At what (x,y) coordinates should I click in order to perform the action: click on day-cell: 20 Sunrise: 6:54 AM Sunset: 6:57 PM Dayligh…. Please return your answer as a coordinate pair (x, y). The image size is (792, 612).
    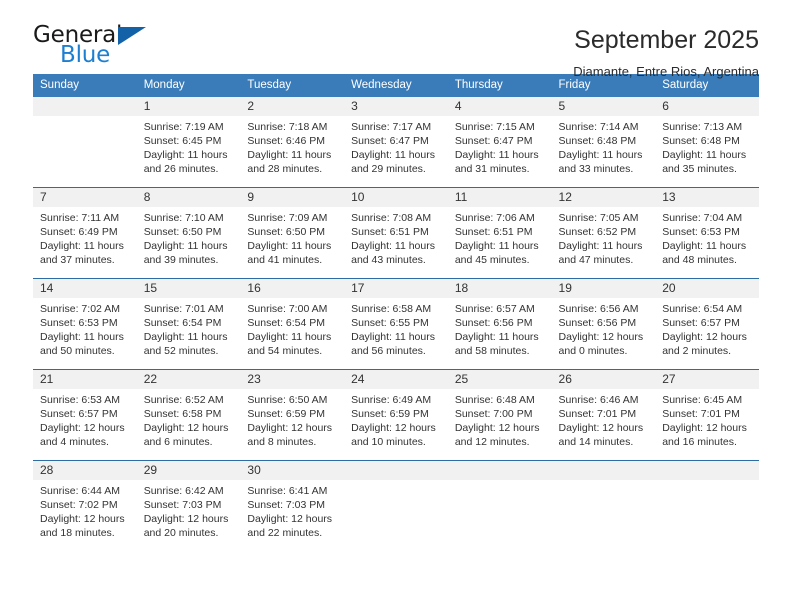
    Looking at the image, I should click on (707, 324).